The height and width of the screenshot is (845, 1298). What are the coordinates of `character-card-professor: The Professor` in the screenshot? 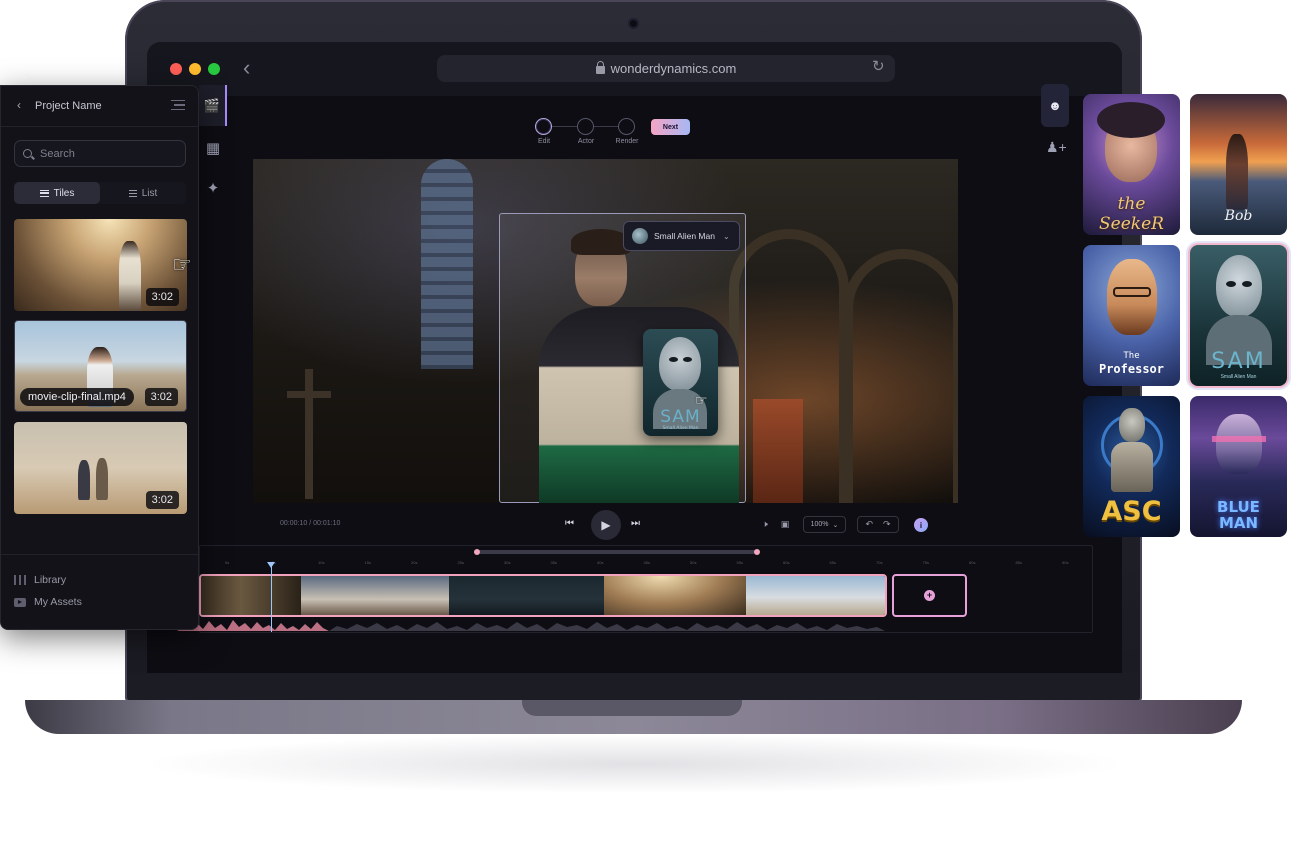 It's located at (1131, 315).